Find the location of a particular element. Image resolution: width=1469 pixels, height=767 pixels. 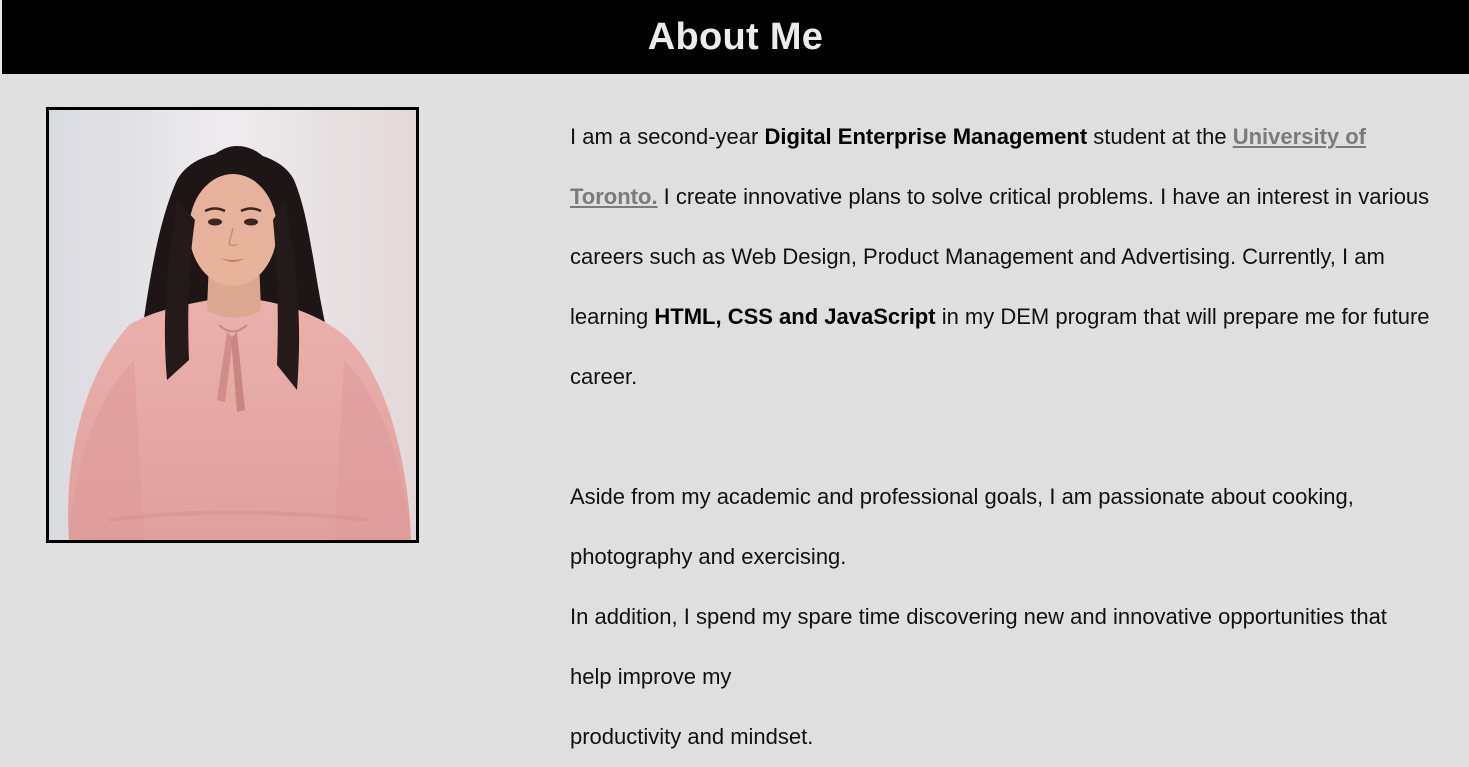

skills-highlight: HTML, CSS and JavaScript is located at coordinates (795, 316).